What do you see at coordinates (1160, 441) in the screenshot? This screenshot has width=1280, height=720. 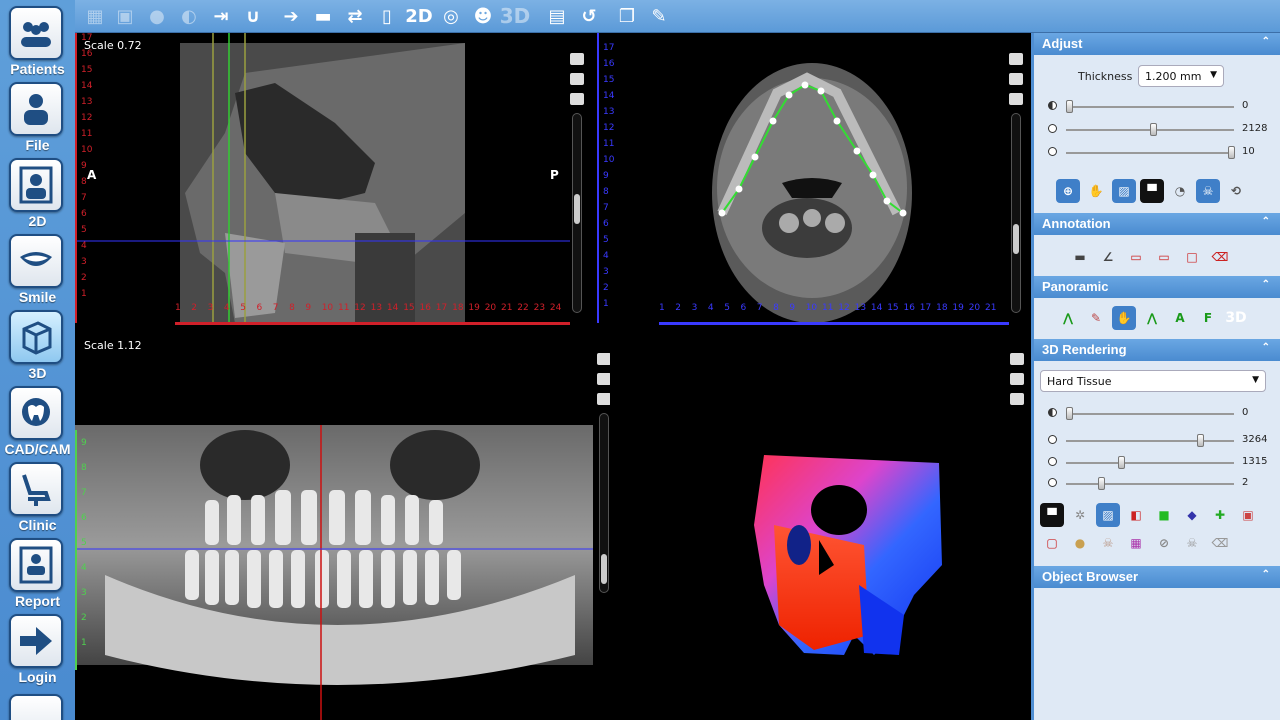 I see `render-brightness-slider: 3264` at bounding box center [1160, 441].